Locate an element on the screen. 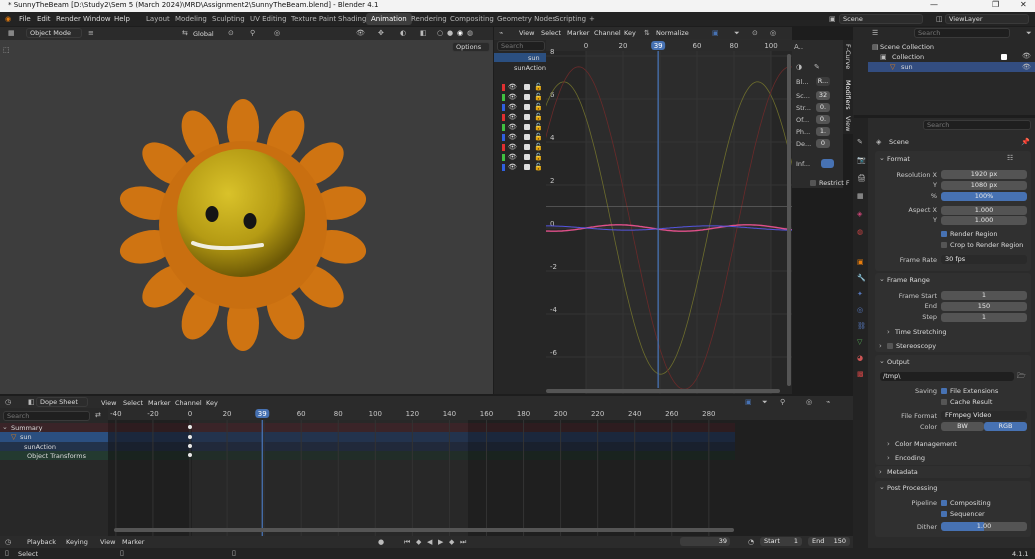 Image resolution: width=1035 pixels, height=559 pixels. mode-selector: Object Mode is located at coordinates (54, 33).